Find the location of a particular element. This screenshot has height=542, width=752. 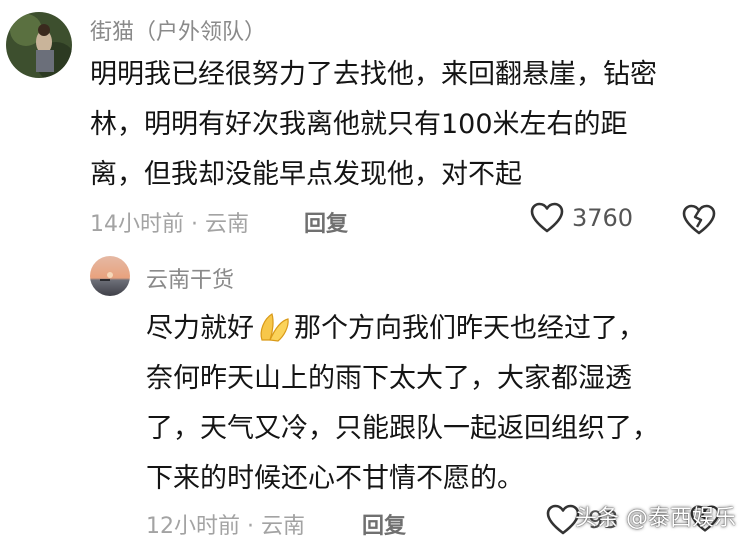

timestamp-location: 12小时前 · 云南 is located at coordinates (225, 526).